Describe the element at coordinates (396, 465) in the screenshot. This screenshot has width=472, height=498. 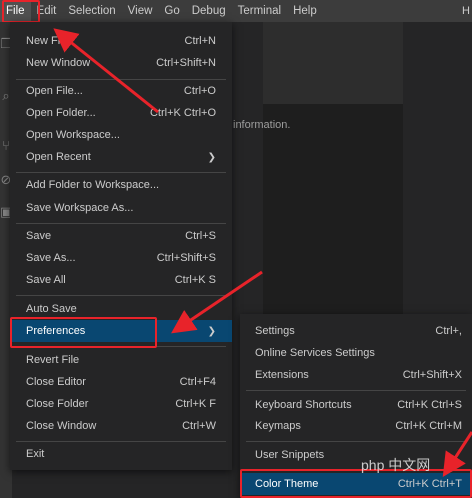
I see `php-watermark: php 中文网` at that location.